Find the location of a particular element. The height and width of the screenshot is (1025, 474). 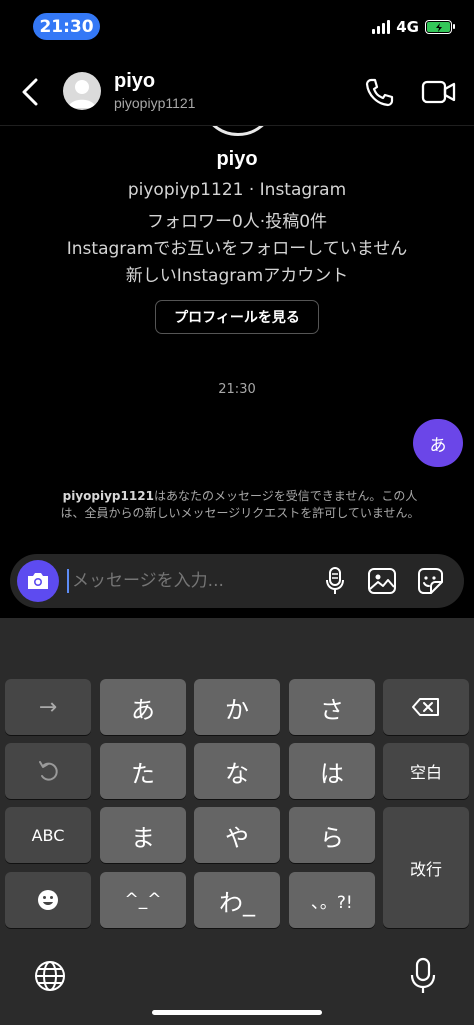

gallery-button is located at coordinates (382, 581).